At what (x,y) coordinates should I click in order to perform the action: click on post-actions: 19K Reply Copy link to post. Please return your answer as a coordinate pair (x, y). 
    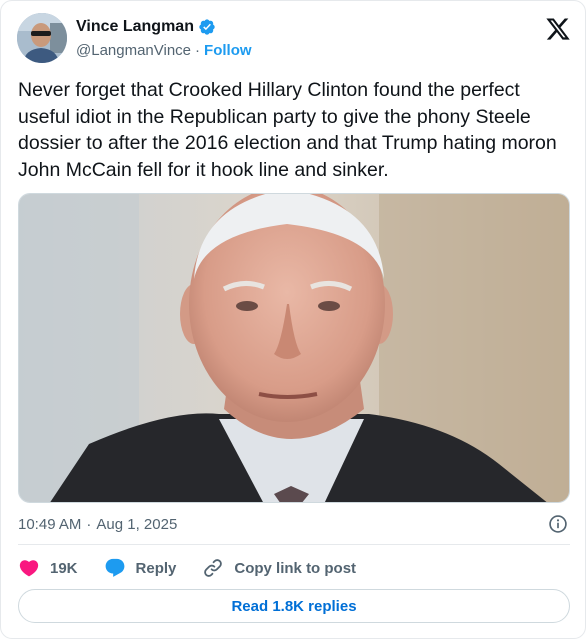
    Looking at the image, I should click on (200, 568).